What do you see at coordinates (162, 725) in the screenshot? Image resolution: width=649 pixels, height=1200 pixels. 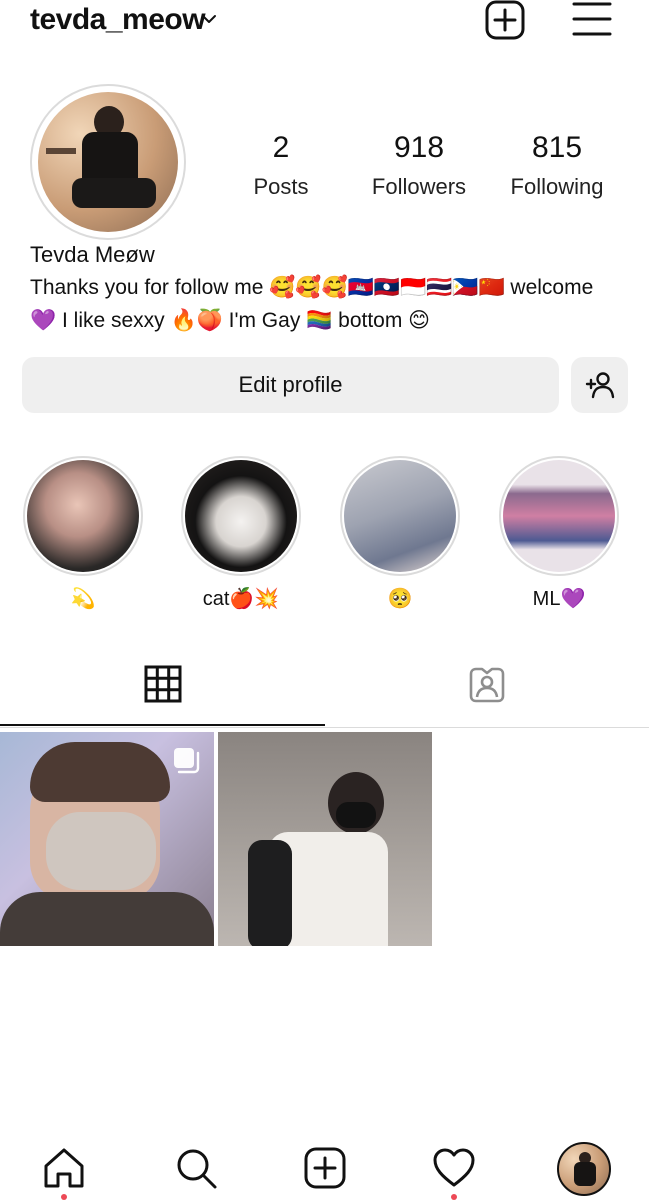 I see `active-tab-indicator` at bounding box center [162, 725].